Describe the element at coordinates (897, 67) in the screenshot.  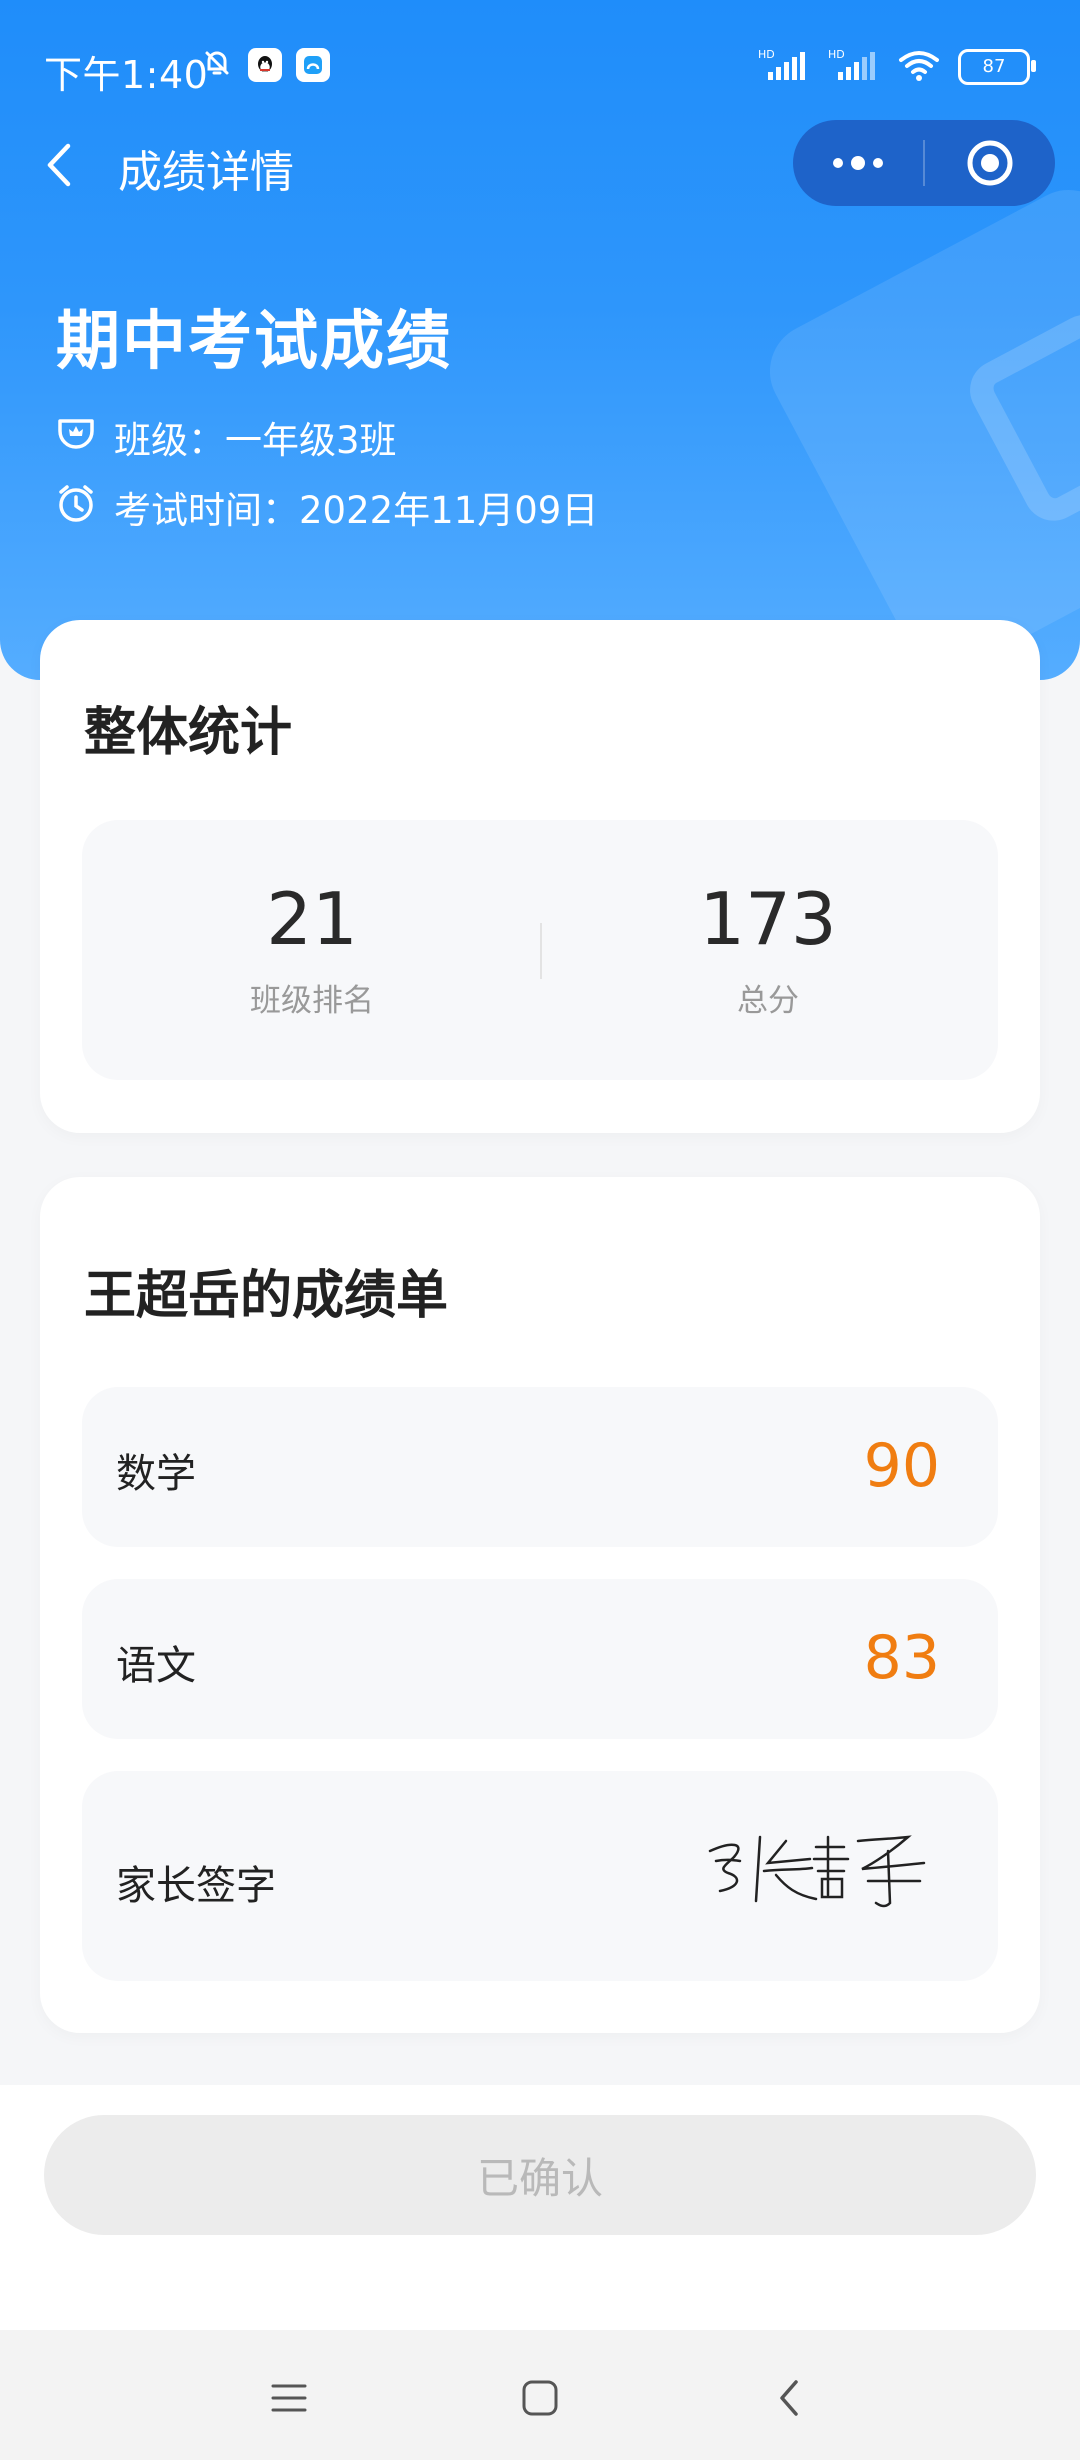
I see `status-right-icons: HD HD 87` at that location.